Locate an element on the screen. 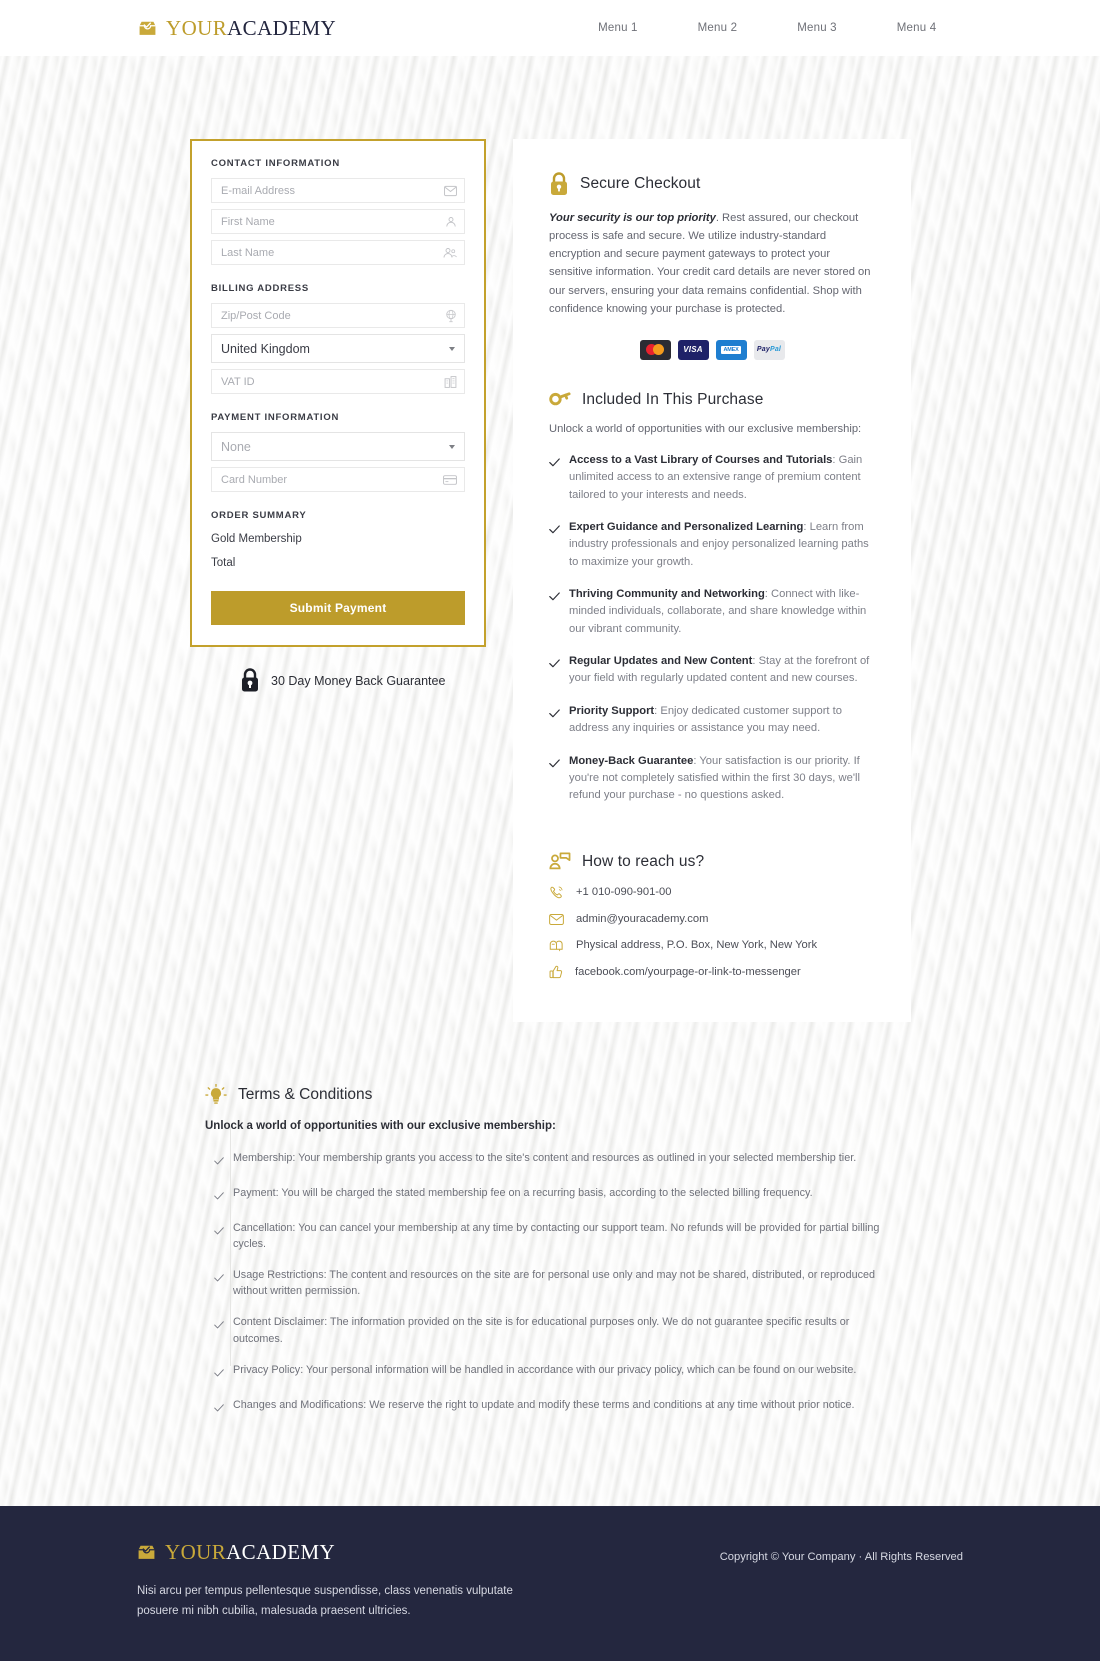 Image resolution: width=1100 pixels, height=1661 pixels. submit-payment-button: Submit Payment is located at coordinates (338, 608).